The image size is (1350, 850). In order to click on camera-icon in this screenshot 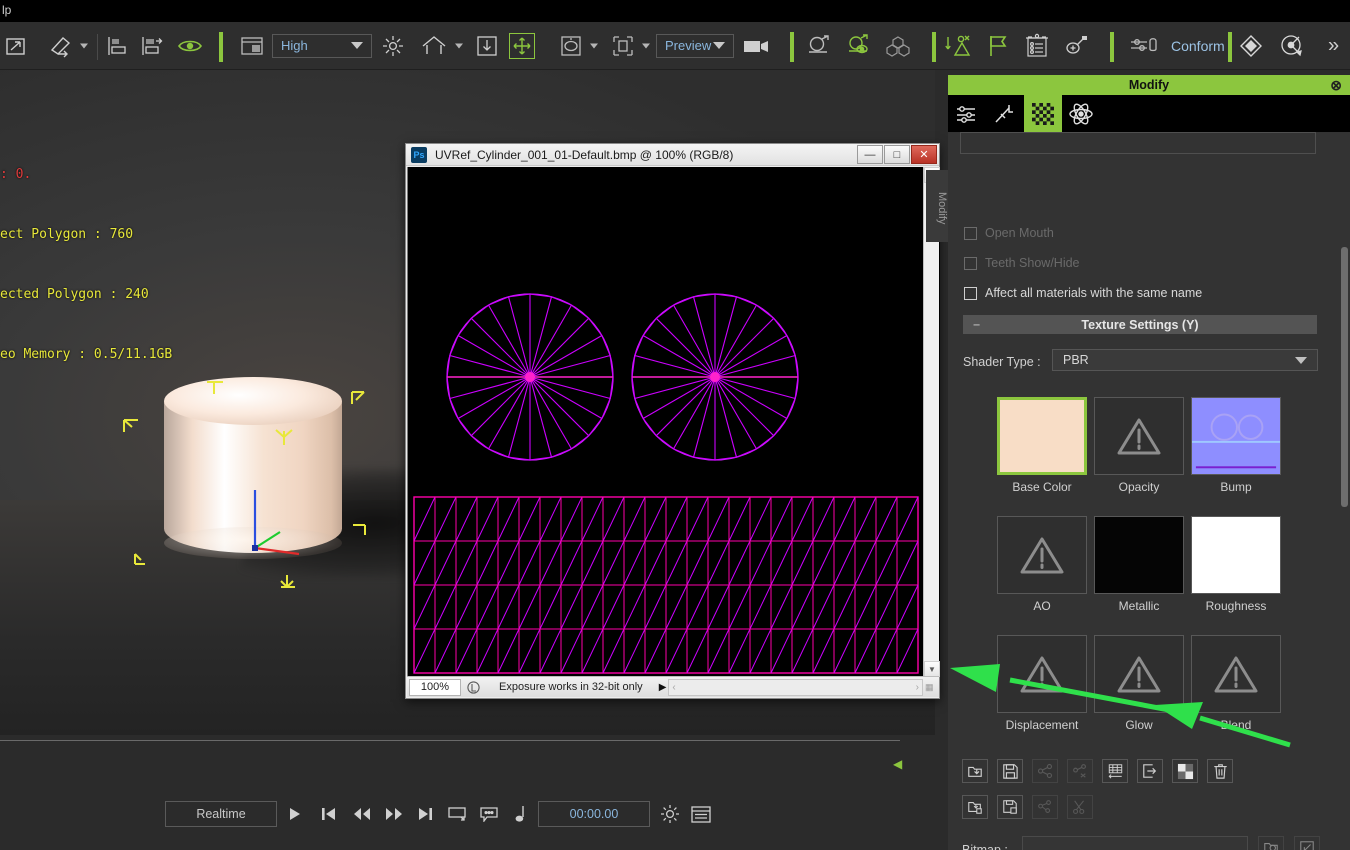, I will do `click(757, 46)`.